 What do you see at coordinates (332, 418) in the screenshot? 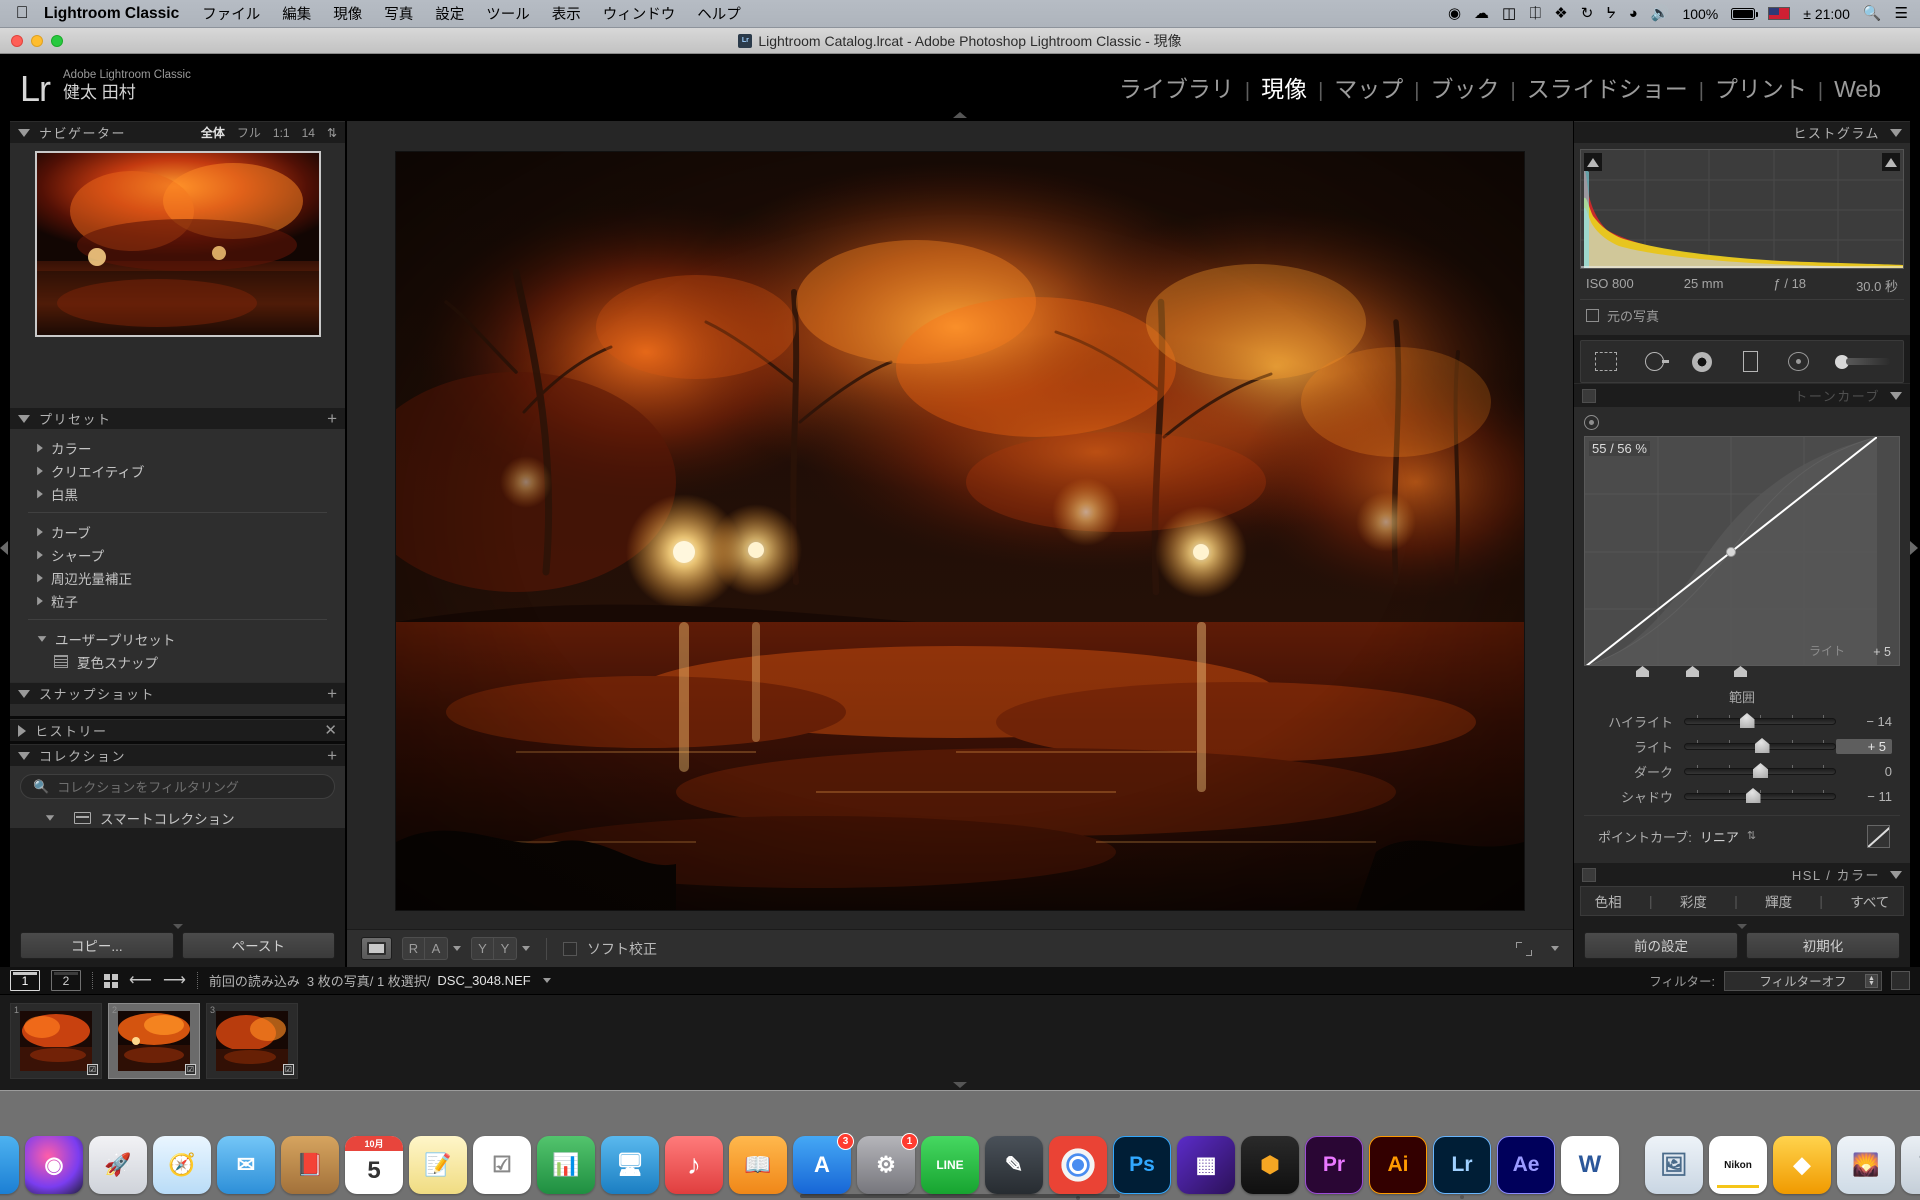
I see `add-preset-icon: +` at bounding box center [332, 418].